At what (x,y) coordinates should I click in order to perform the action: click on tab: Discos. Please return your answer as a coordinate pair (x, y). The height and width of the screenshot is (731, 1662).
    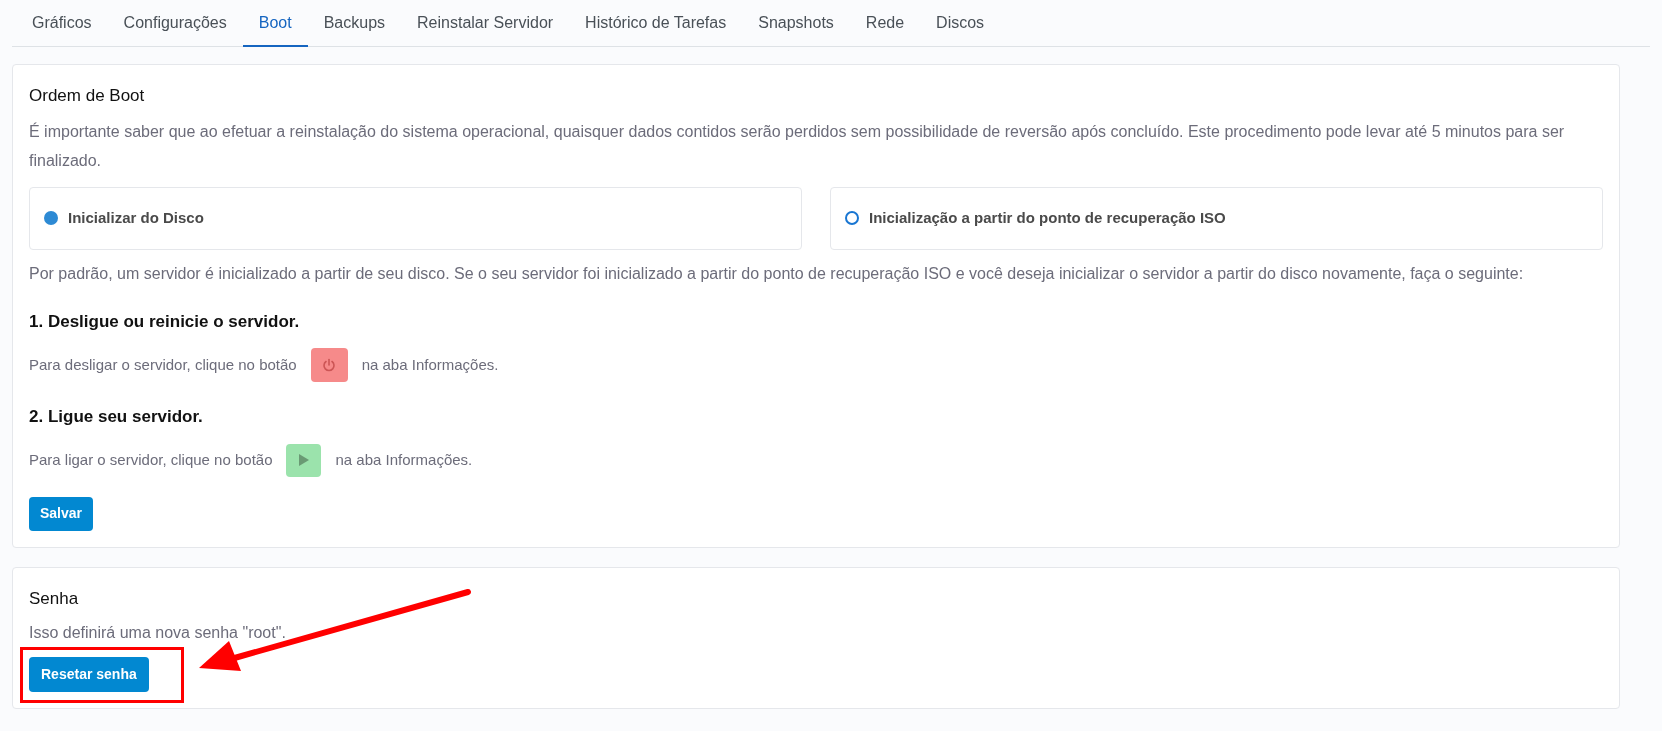
    Looking at the image, I should click on (960, 23).